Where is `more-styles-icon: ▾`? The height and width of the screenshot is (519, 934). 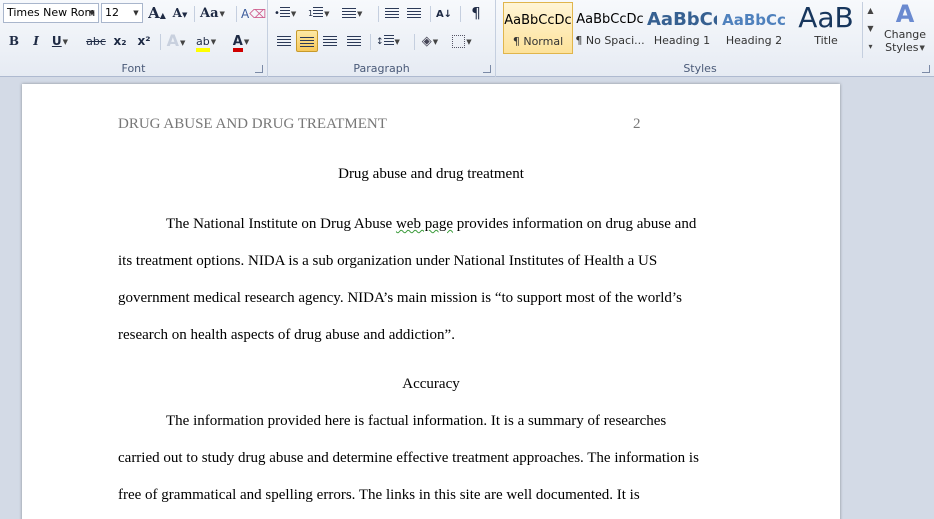
more-styles-icon: ▾ is located at coordinates (870, 47).